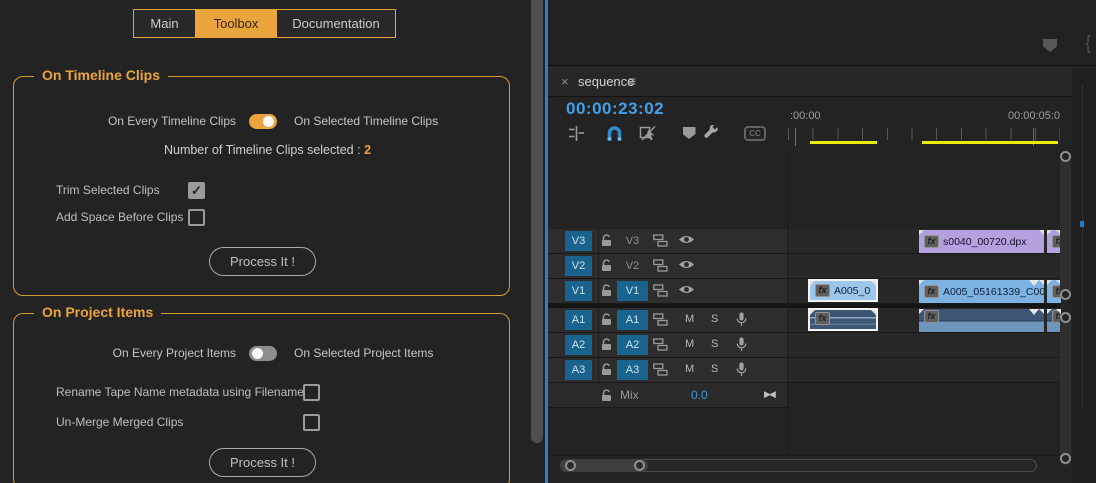 The width and height of the screenshot is (1096, 483). I want to click on snap-magnet-icon, so click(614, 133).